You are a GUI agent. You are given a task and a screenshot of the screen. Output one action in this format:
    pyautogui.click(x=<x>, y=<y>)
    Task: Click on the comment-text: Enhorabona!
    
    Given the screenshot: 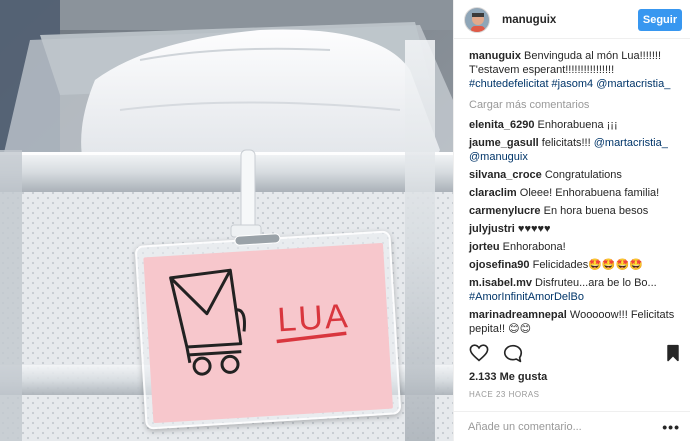 What is the action you would take?
    pyautogui.click(x=534, y=247)
    